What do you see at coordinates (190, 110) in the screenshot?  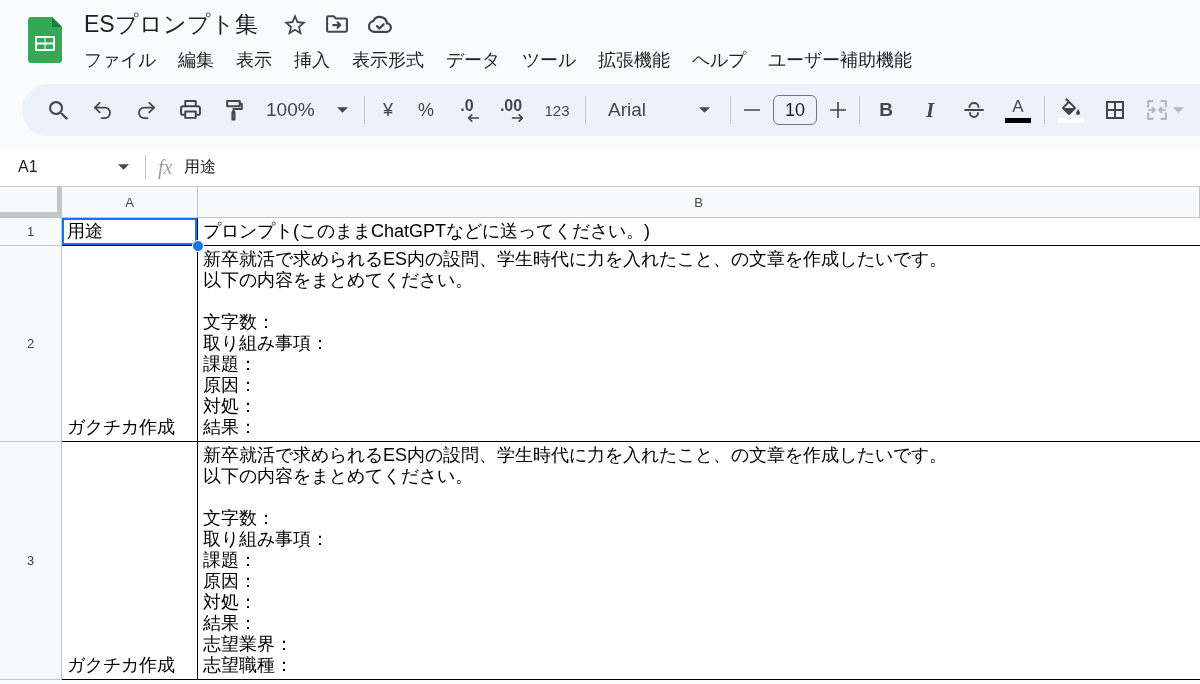 I see `printer-icon` at bounding box center [190, 110].